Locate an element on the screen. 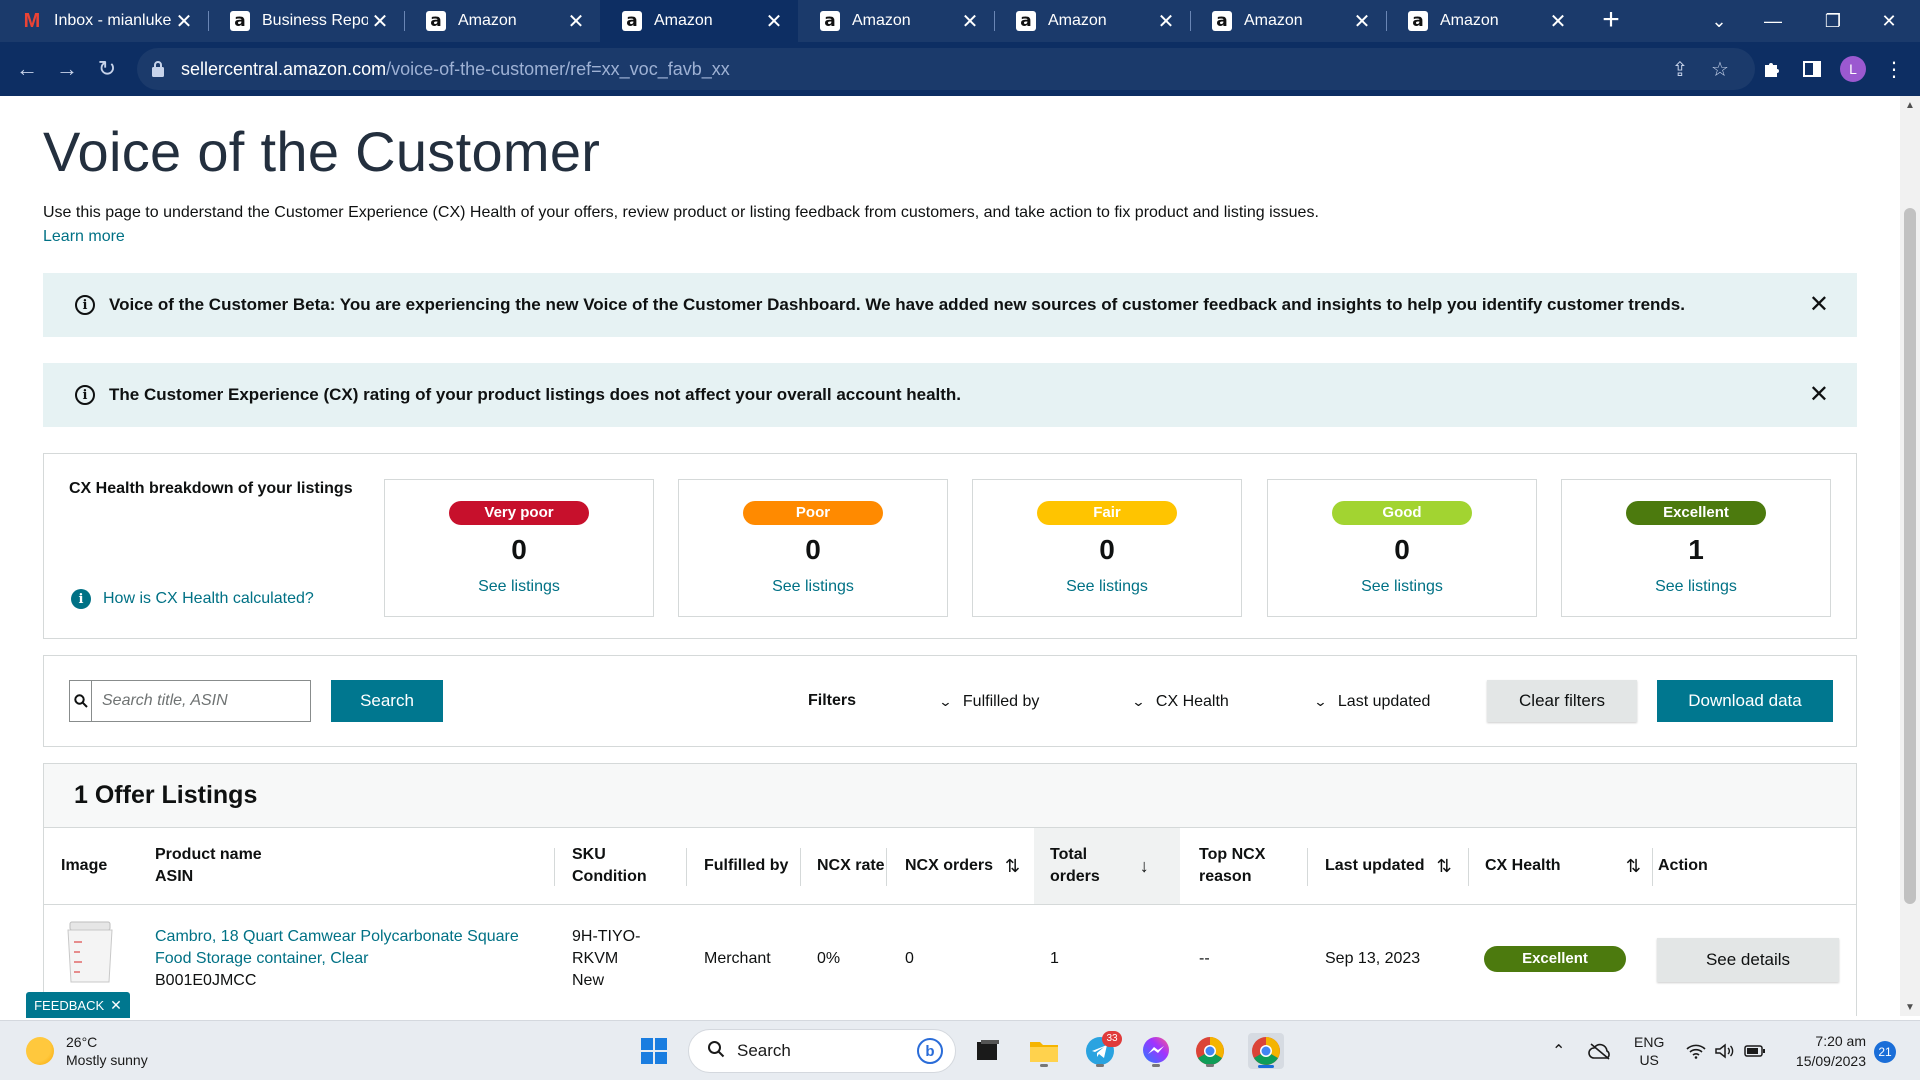 Image resolution: width=1920 pixels, height=1080 pixels. amazon-icon: a is located at coordinates (830, 21).